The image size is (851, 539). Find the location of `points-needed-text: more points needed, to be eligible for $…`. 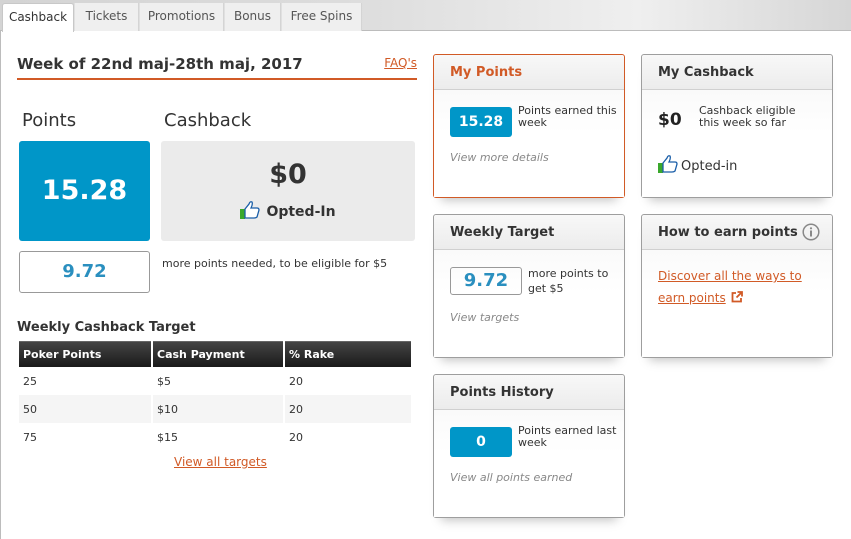

points-needed-text: more points needed, to be eligible for $… is located at coordinates (275, 263).